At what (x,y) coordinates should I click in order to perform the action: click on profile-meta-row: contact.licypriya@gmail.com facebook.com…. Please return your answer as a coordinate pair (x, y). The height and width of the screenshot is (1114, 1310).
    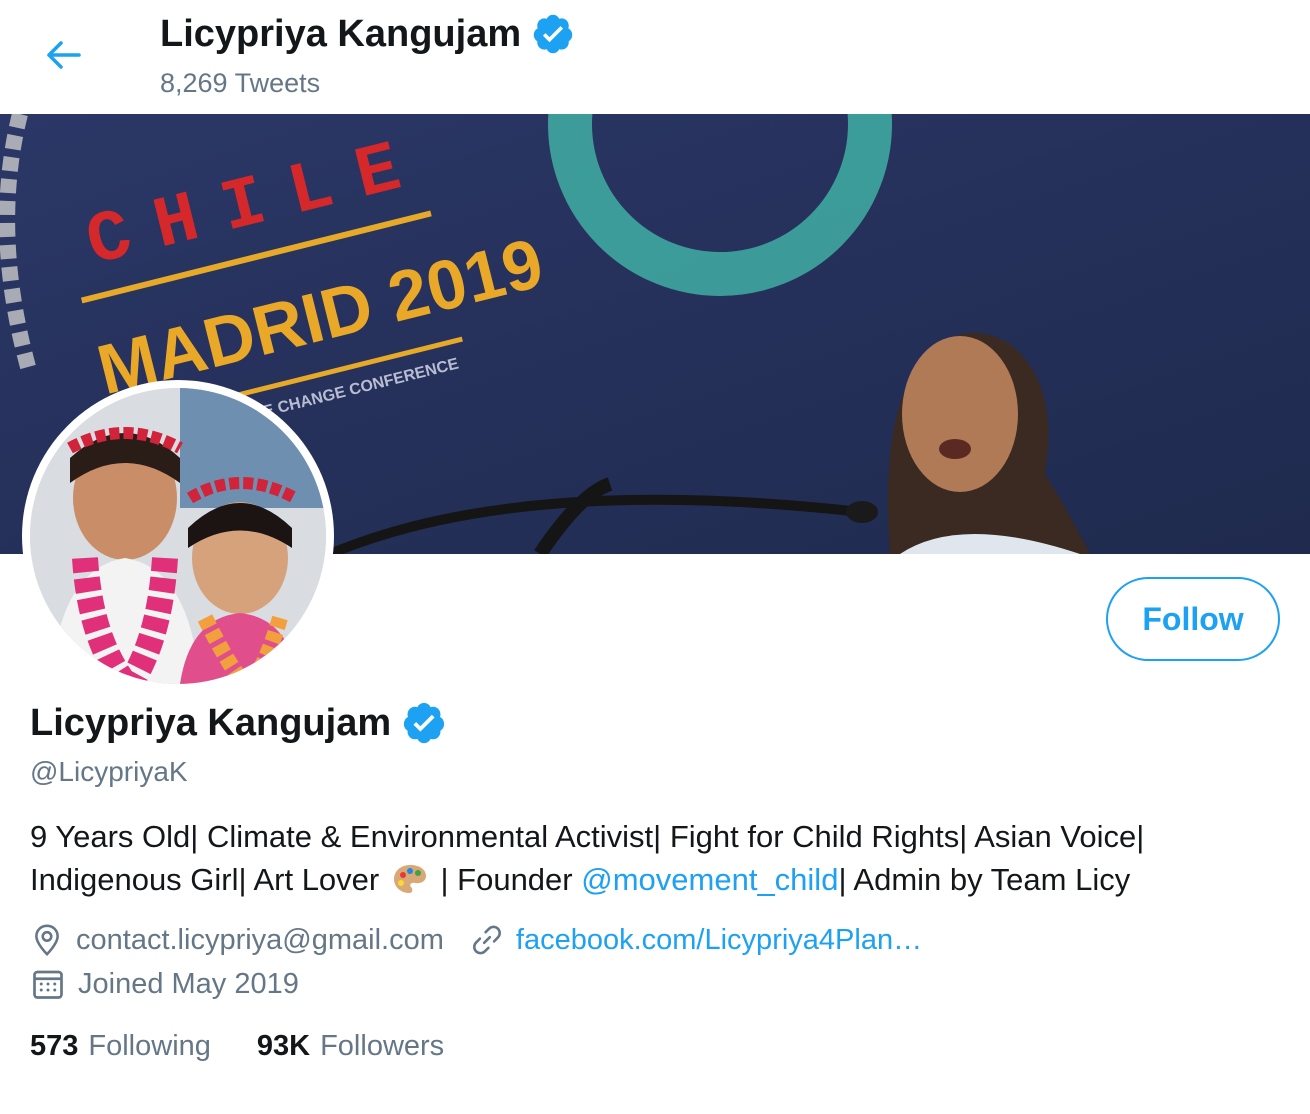
    Looking at the image, I should click on (476, 940).